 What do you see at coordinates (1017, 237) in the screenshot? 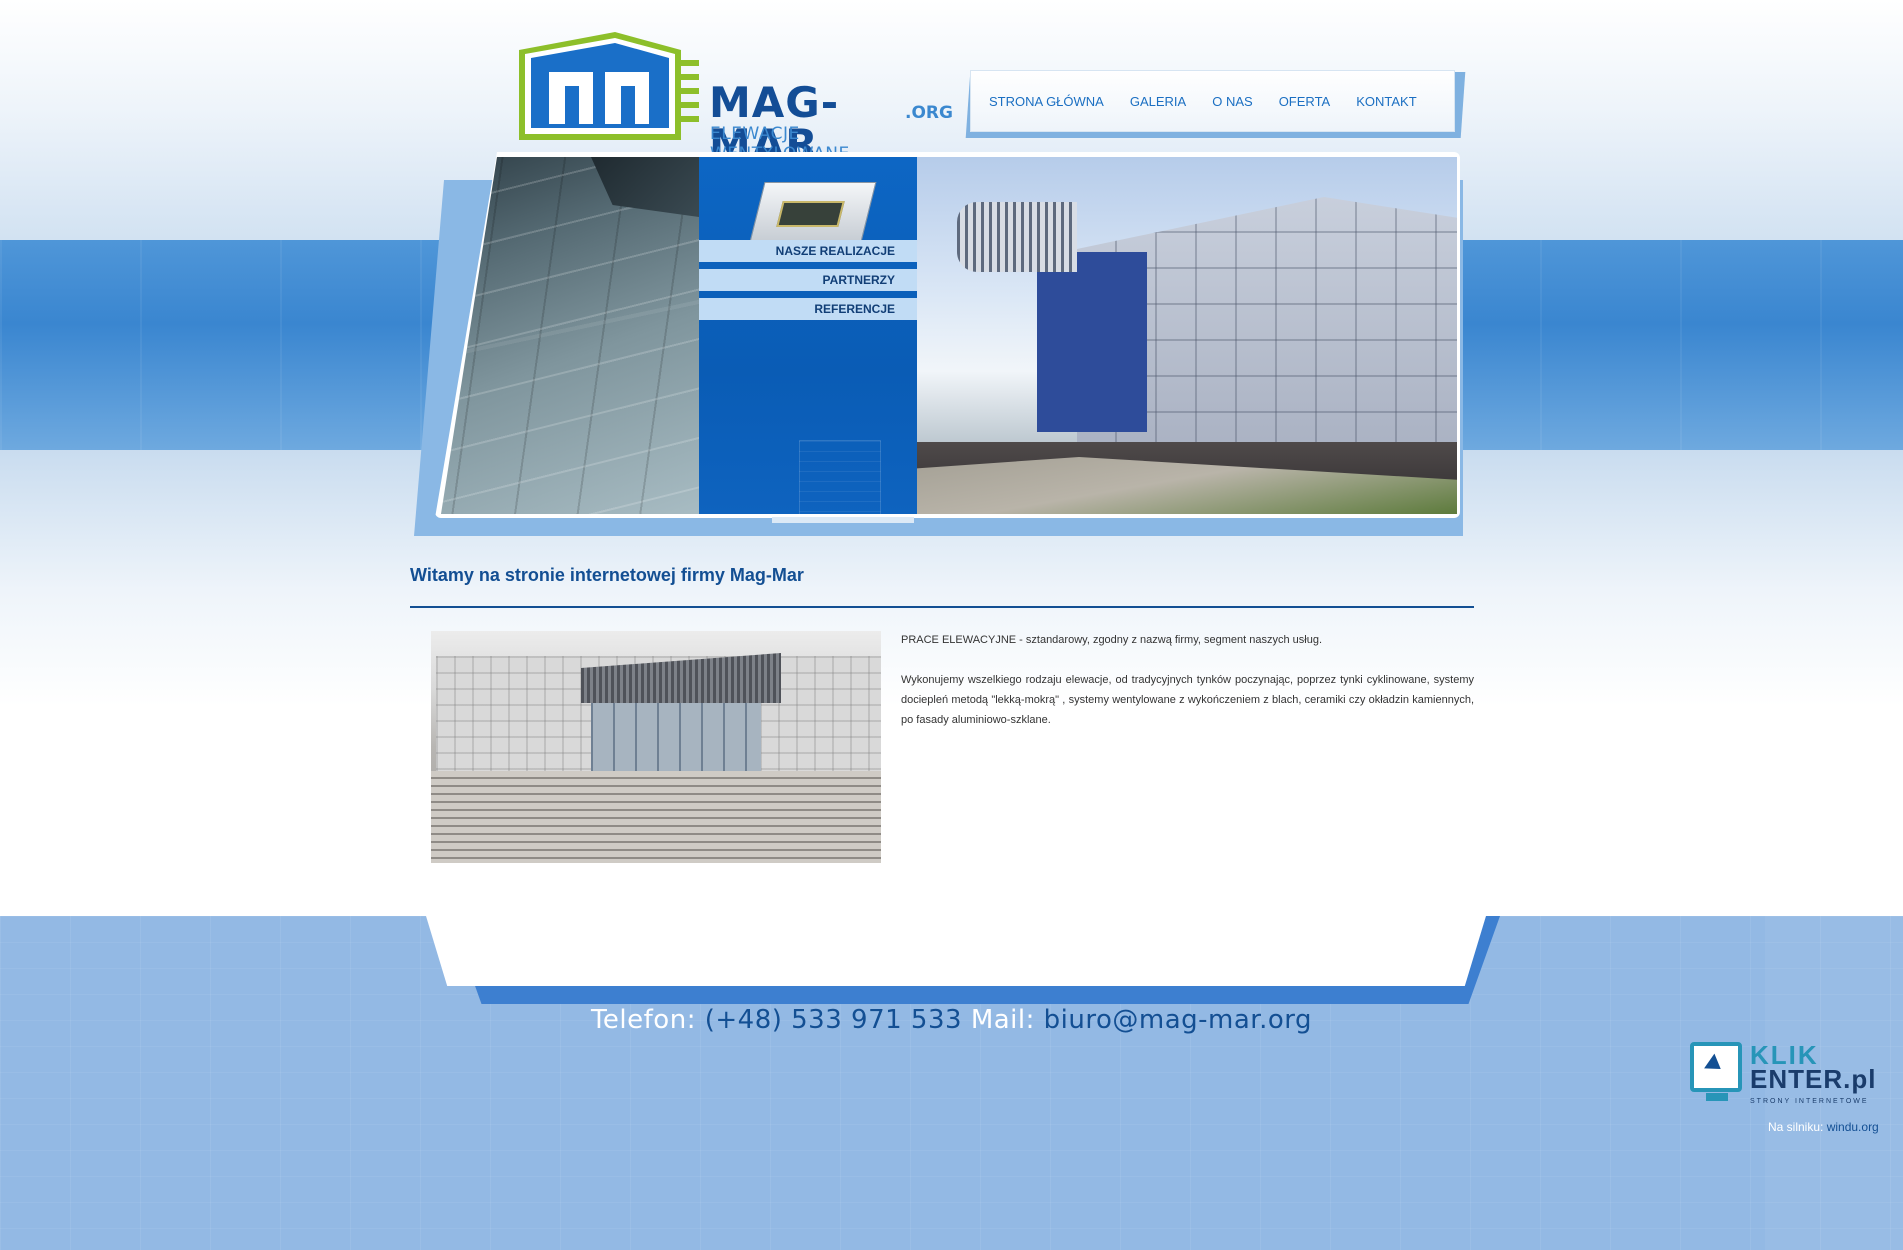
I see `photo-louver-tower` at bounding box center [1017, 237].